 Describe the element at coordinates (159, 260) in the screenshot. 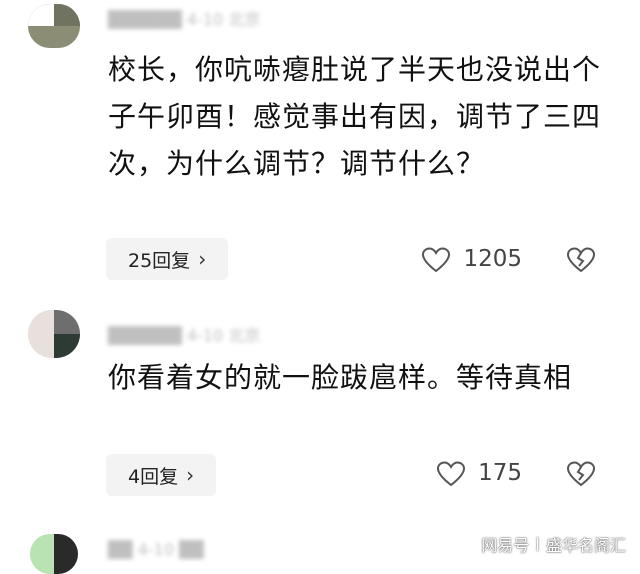

I see `replies-count: 25回复` at that location.